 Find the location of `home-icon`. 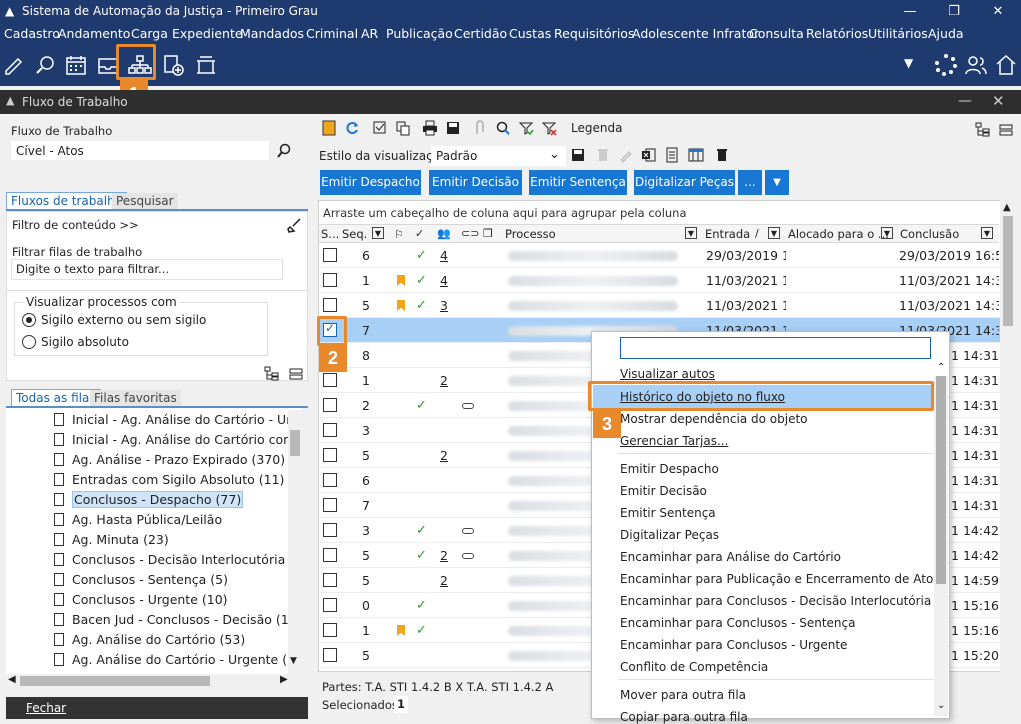

home-icon is located at coordinates (1006, 65).